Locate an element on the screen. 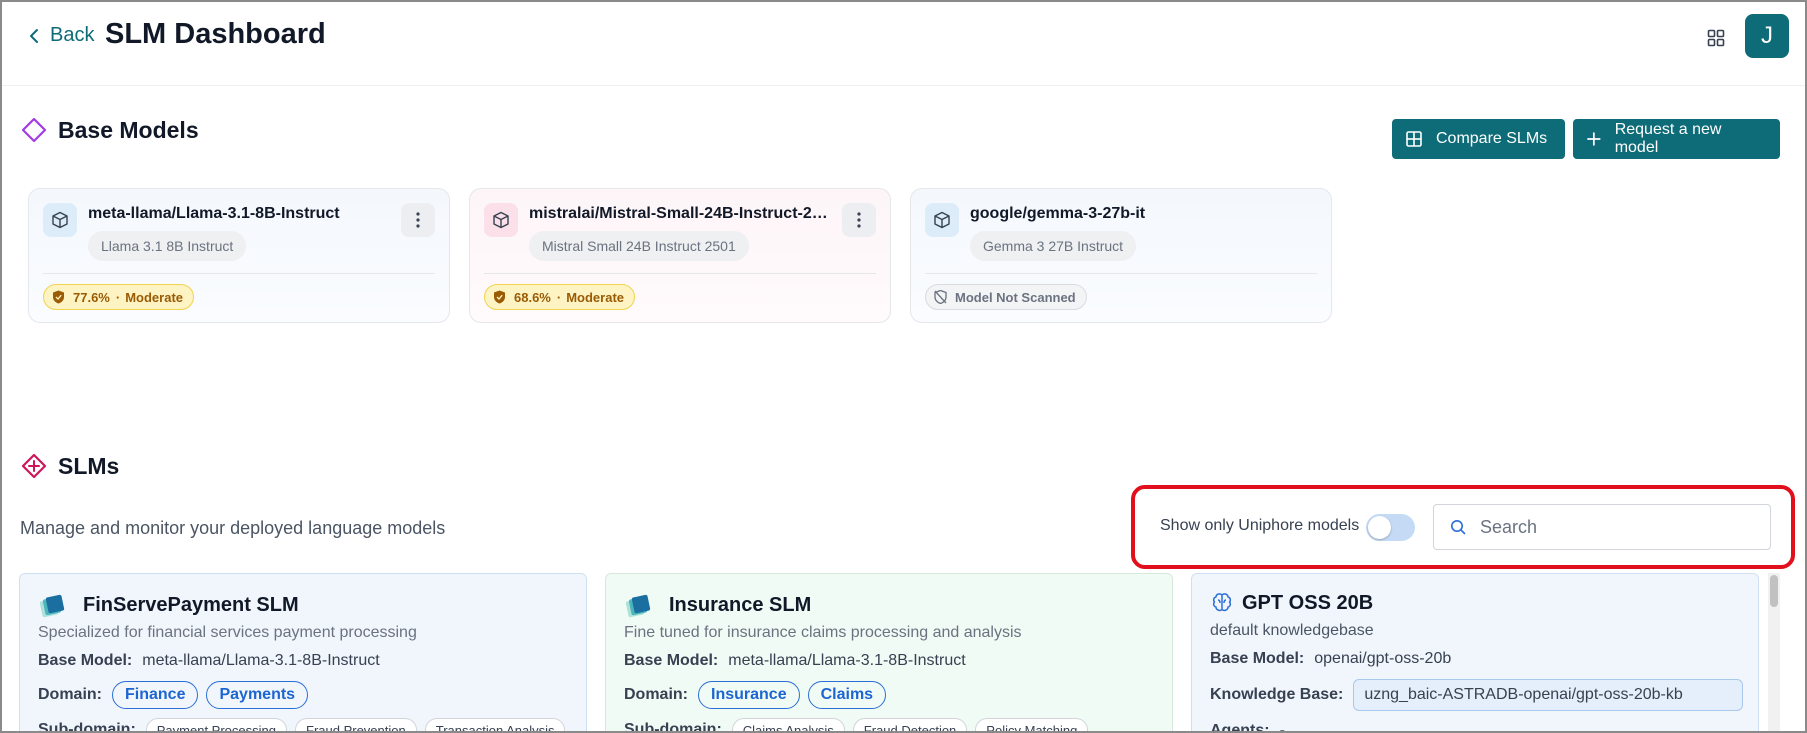 The width and height of the screenshot is (1807, 733). chevron-left-icon is located at coordinates (34, 35).